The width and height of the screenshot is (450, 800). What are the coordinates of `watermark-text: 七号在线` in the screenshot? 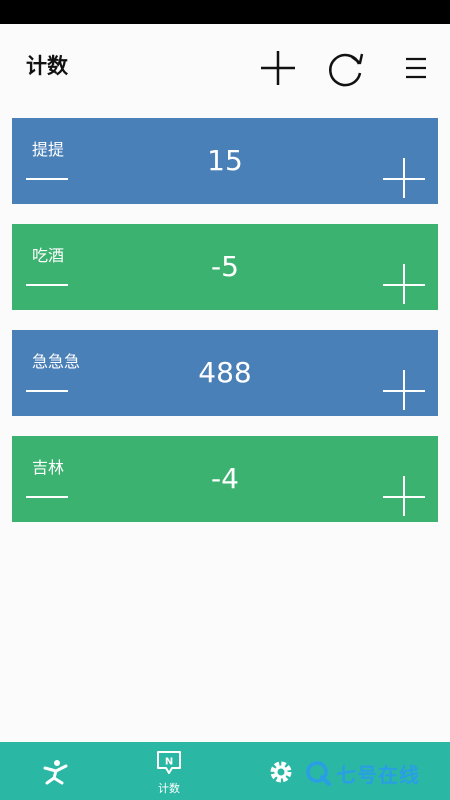 It's located at (378, 774).